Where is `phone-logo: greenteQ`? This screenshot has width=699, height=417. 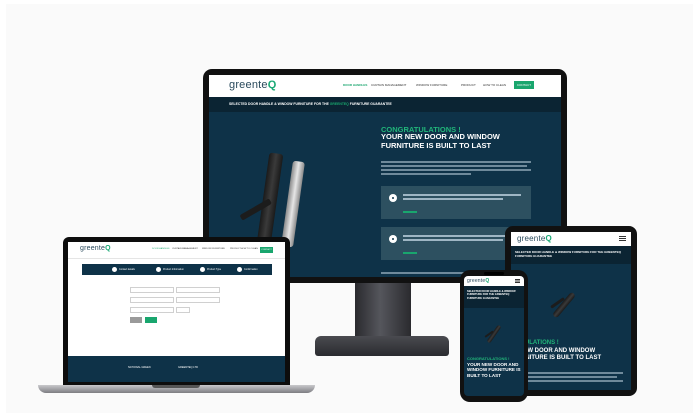 phone-logo: greenteQ is located at coordinates (478, 281).